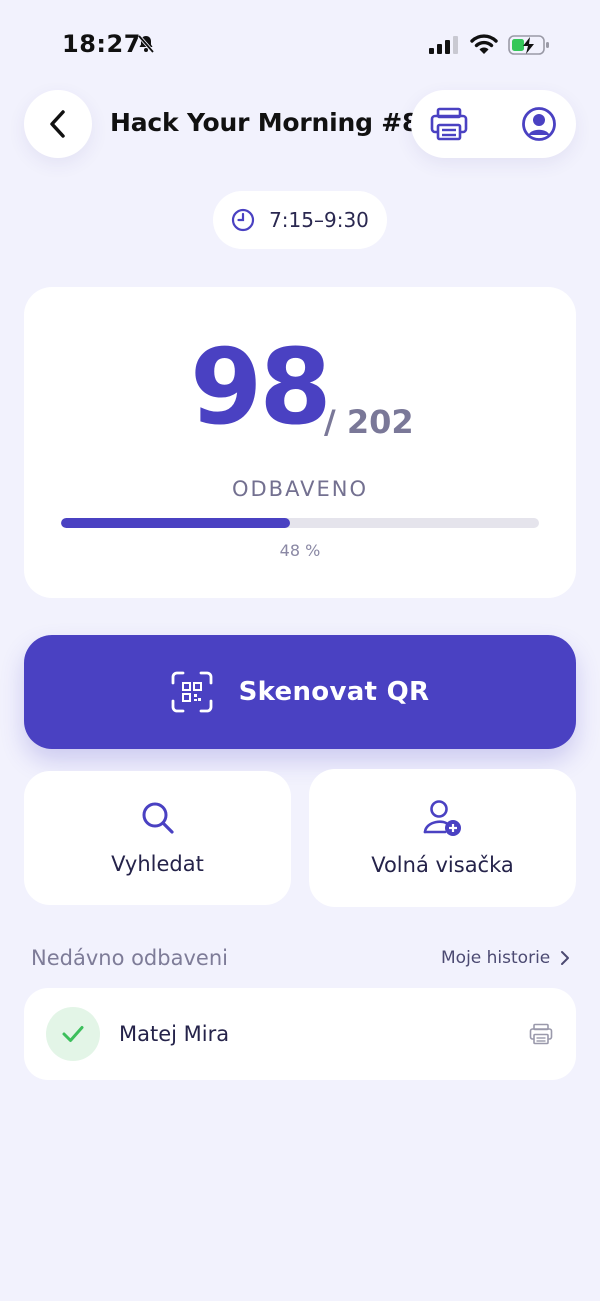 The image size is (600, 1301). What do you see at coordinates (334, 692) in the screenshot?
I see `scan-qr-label: Skenovat QR` at bounding box center [334, 692].